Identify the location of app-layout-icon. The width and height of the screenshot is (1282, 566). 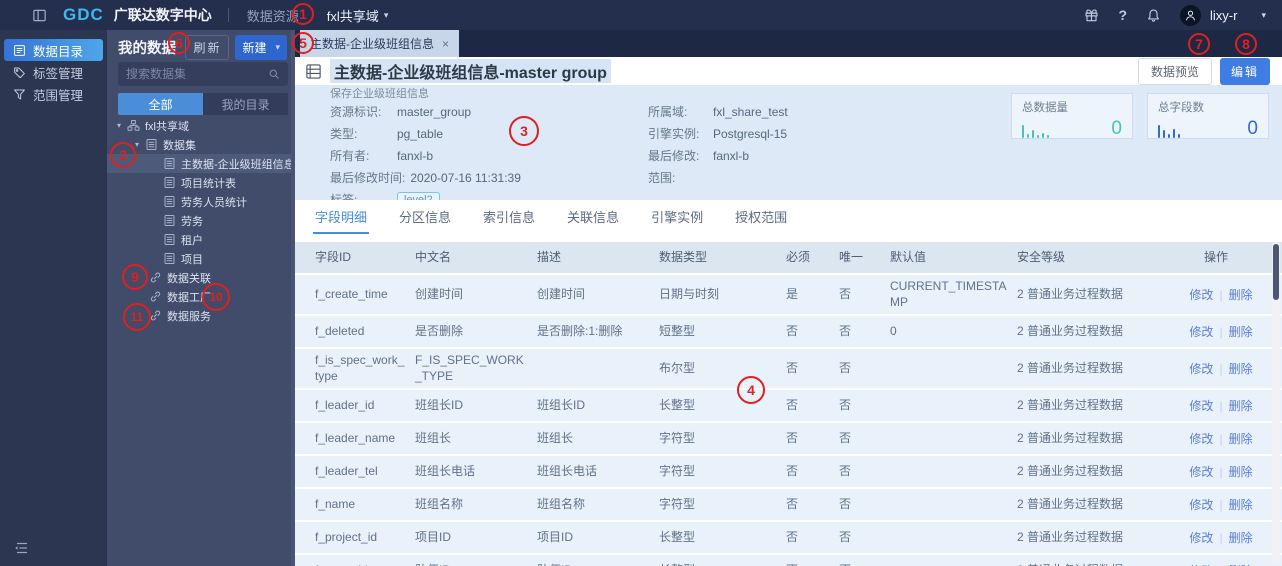
(39, 15).